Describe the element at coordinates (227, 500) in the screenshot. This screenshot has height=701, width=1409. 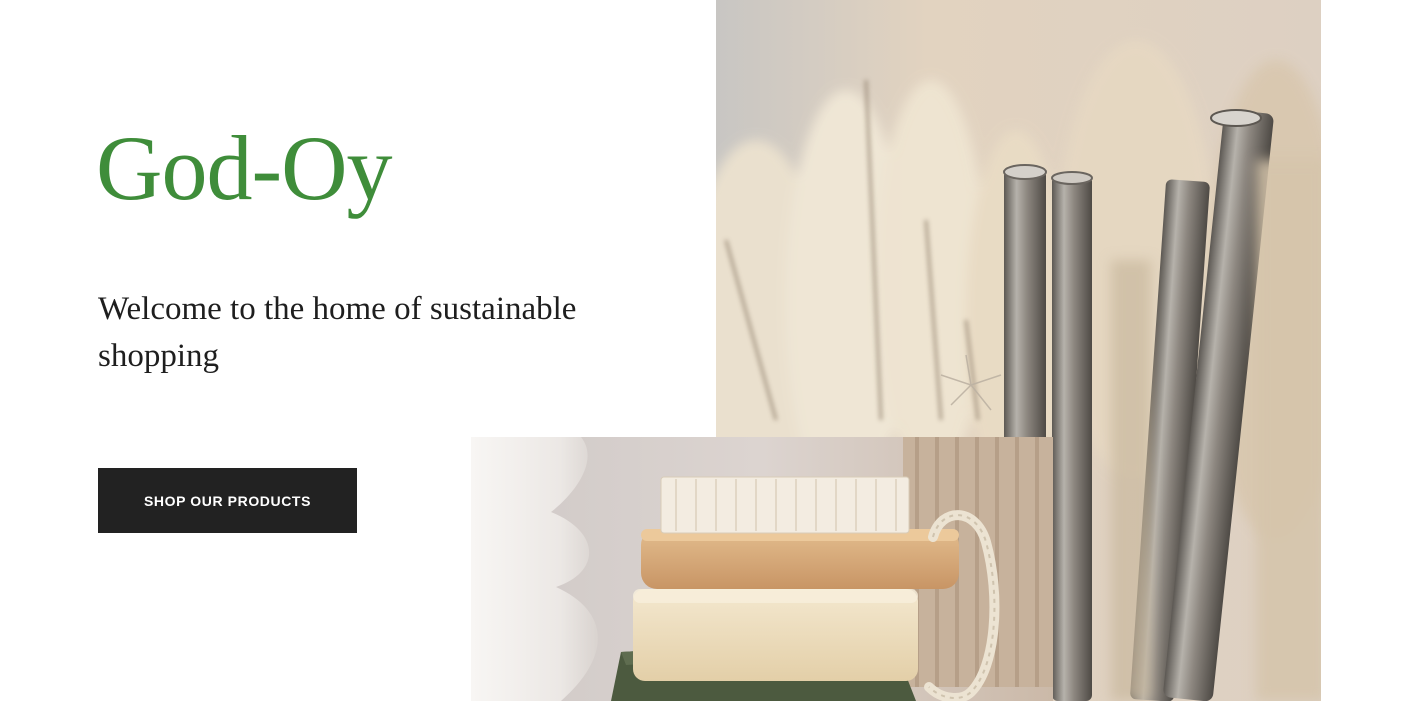
I see `shop-products-button: SHOP OUR PRODUCTS` at that location.